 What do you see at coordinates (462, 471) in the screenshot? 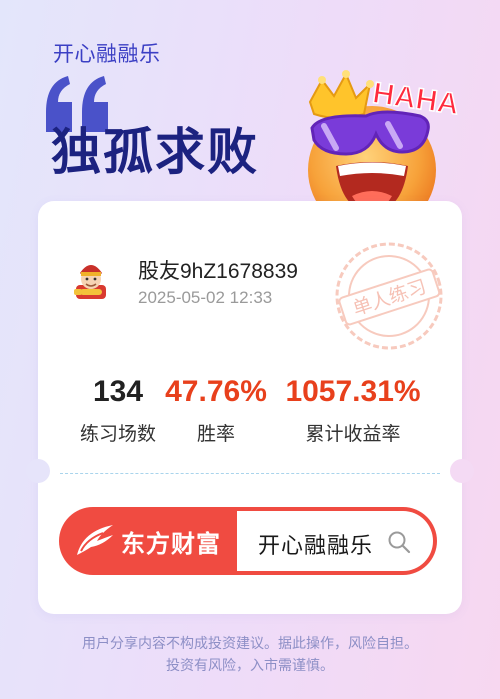
I see `card-notch-right` at bounding box center [462, 471].